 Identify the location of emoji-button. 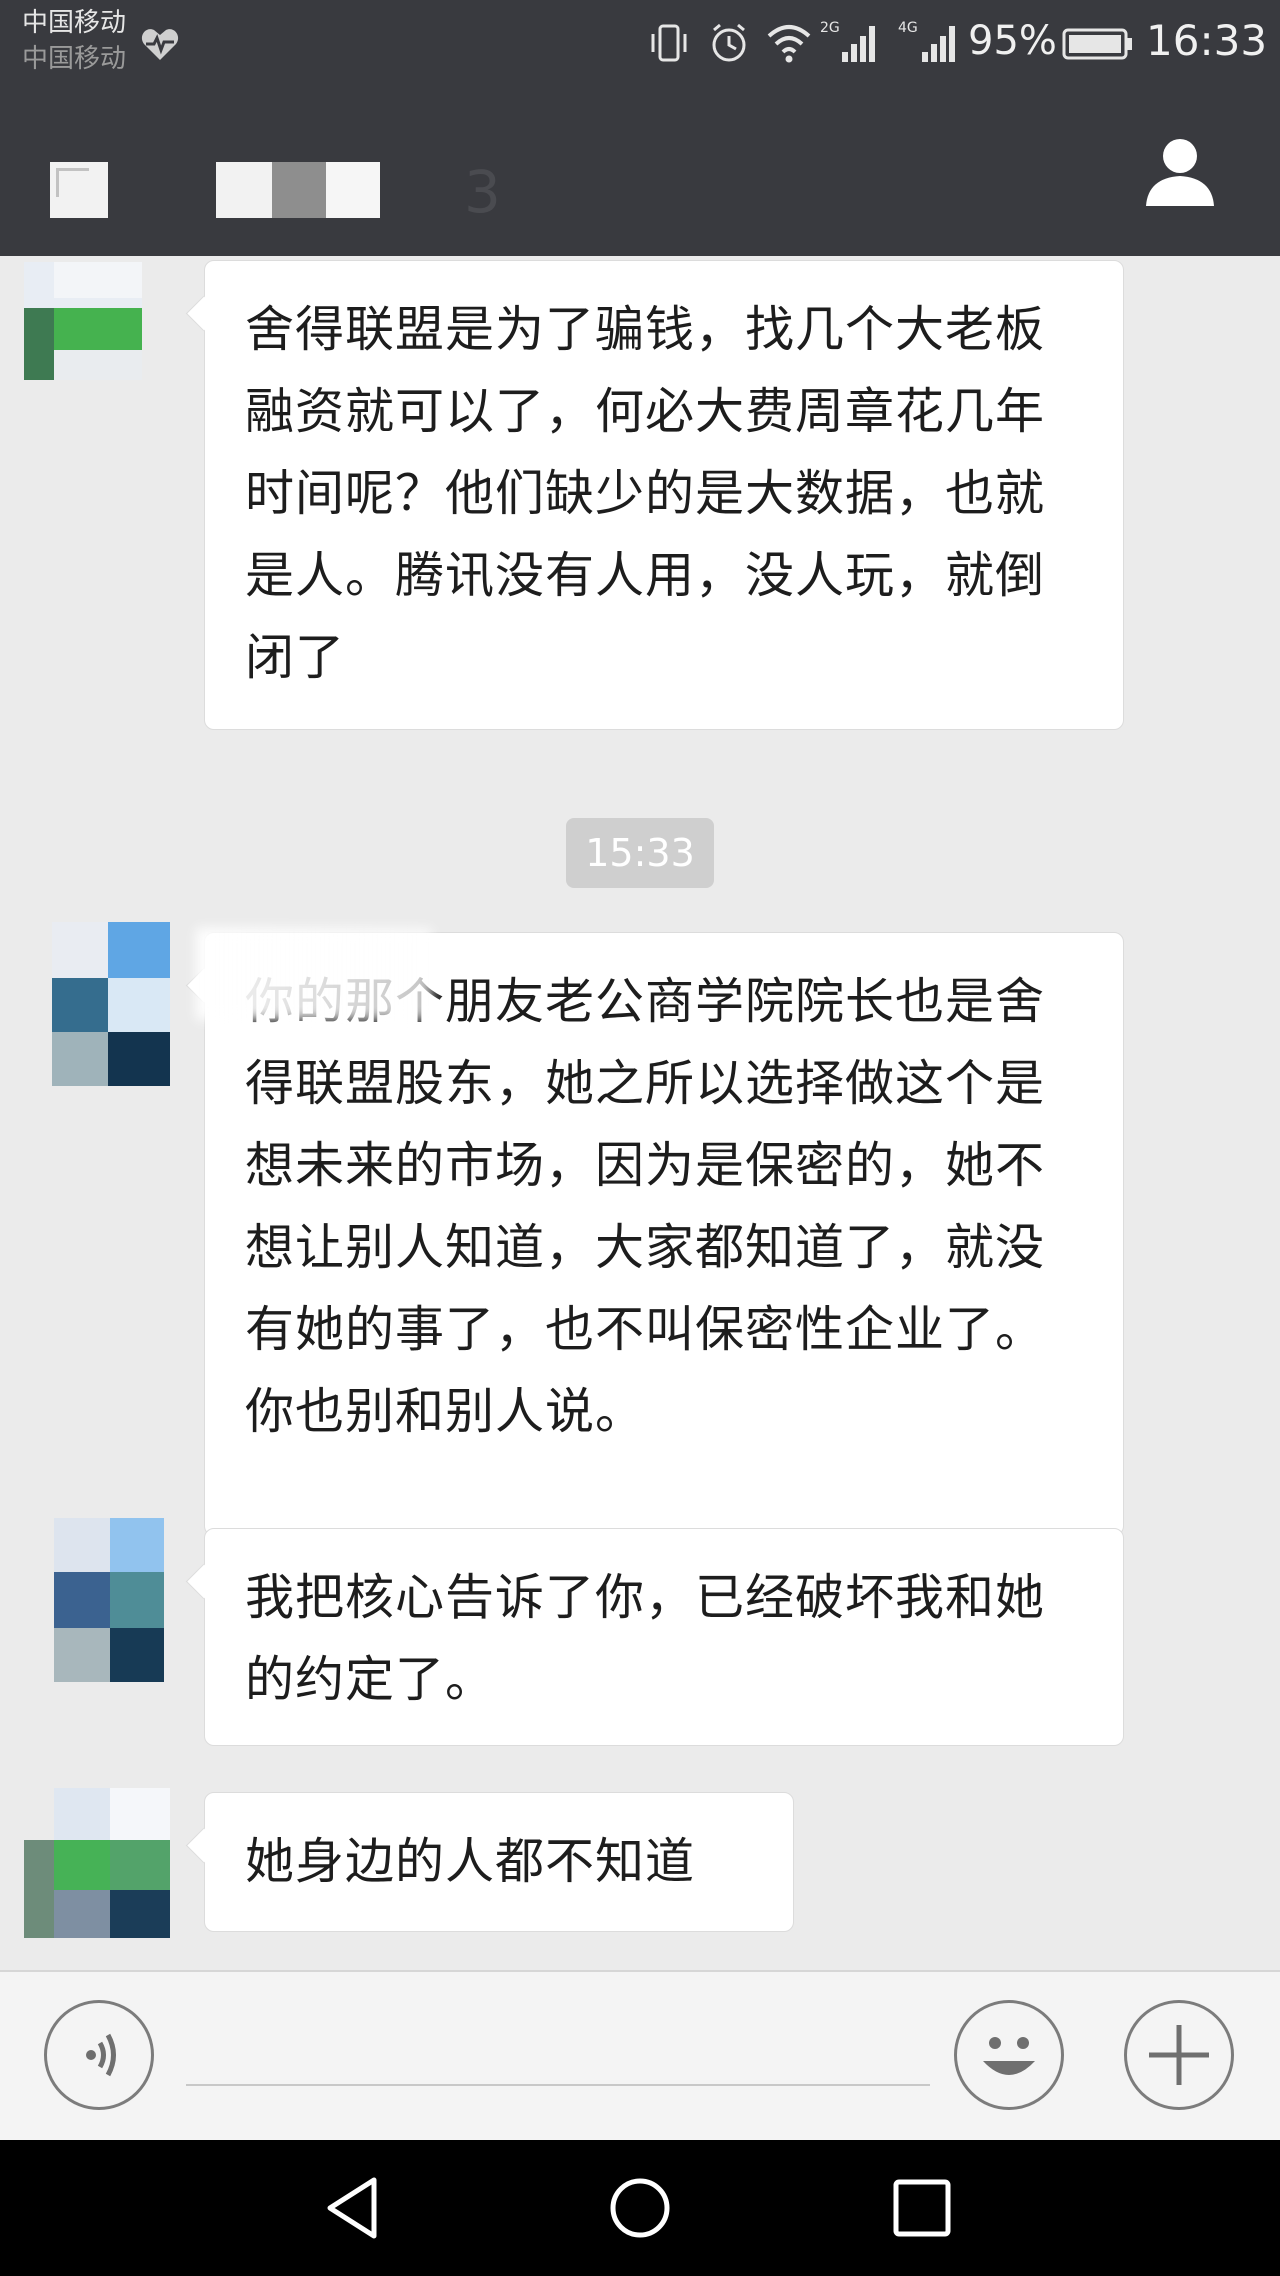
(1009, 2055).